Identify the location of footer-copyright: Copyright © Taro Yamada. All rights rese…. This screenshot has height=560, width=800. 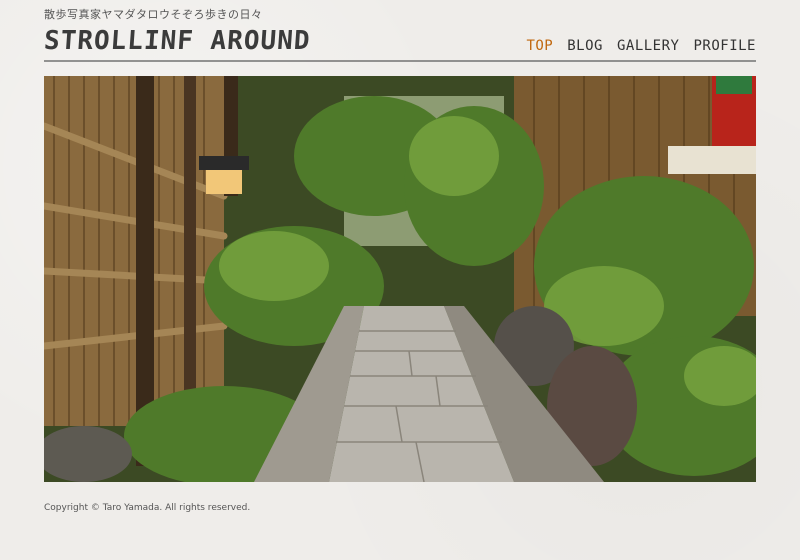
(147, 508).